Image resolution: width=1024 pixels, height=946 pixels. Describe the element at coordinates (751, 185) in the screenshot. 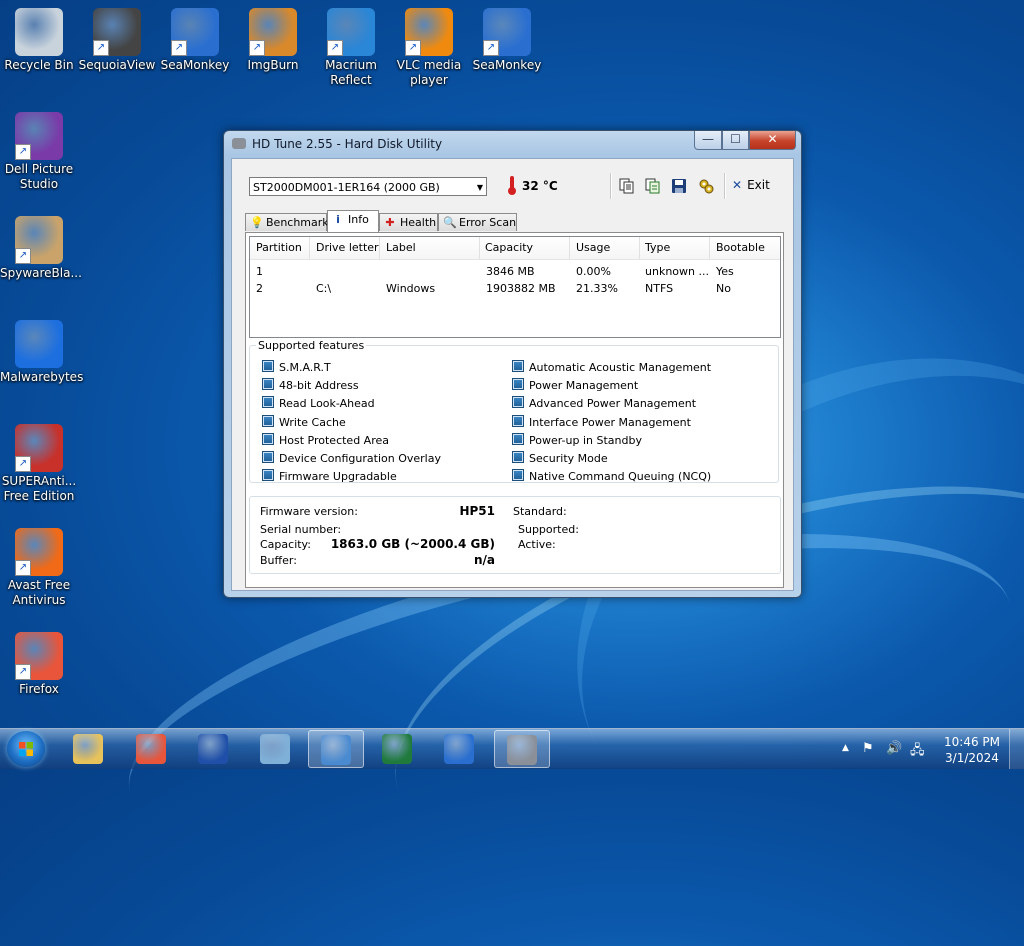

I see `exit-button: ✕ Exit` at that location.